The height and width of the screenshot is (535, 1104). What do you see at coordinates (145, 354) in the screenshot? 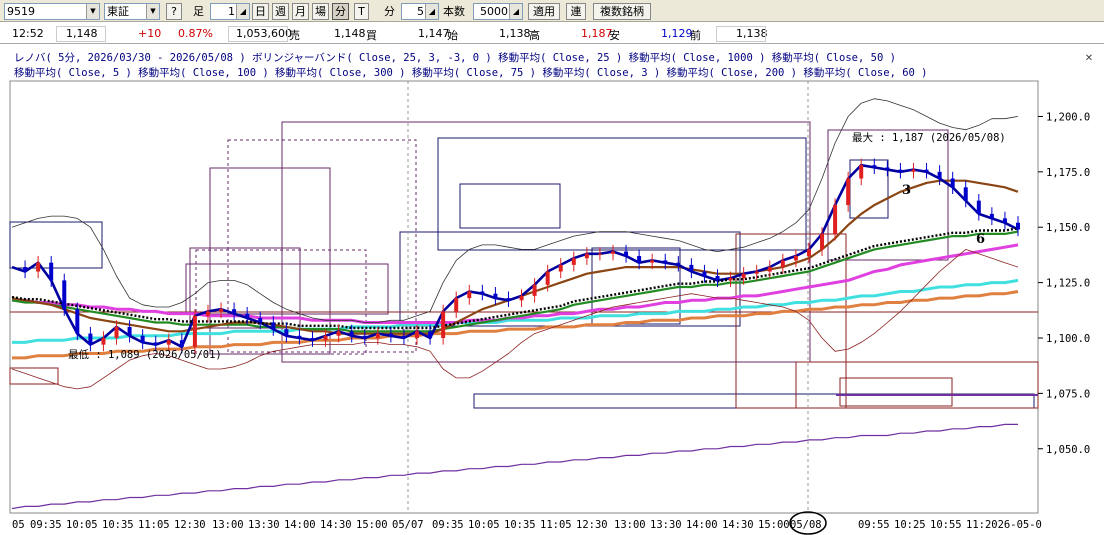
I see `min-annotation: 最低 : 1,089 (2026/05/01)` at bounding box center [145, 354].